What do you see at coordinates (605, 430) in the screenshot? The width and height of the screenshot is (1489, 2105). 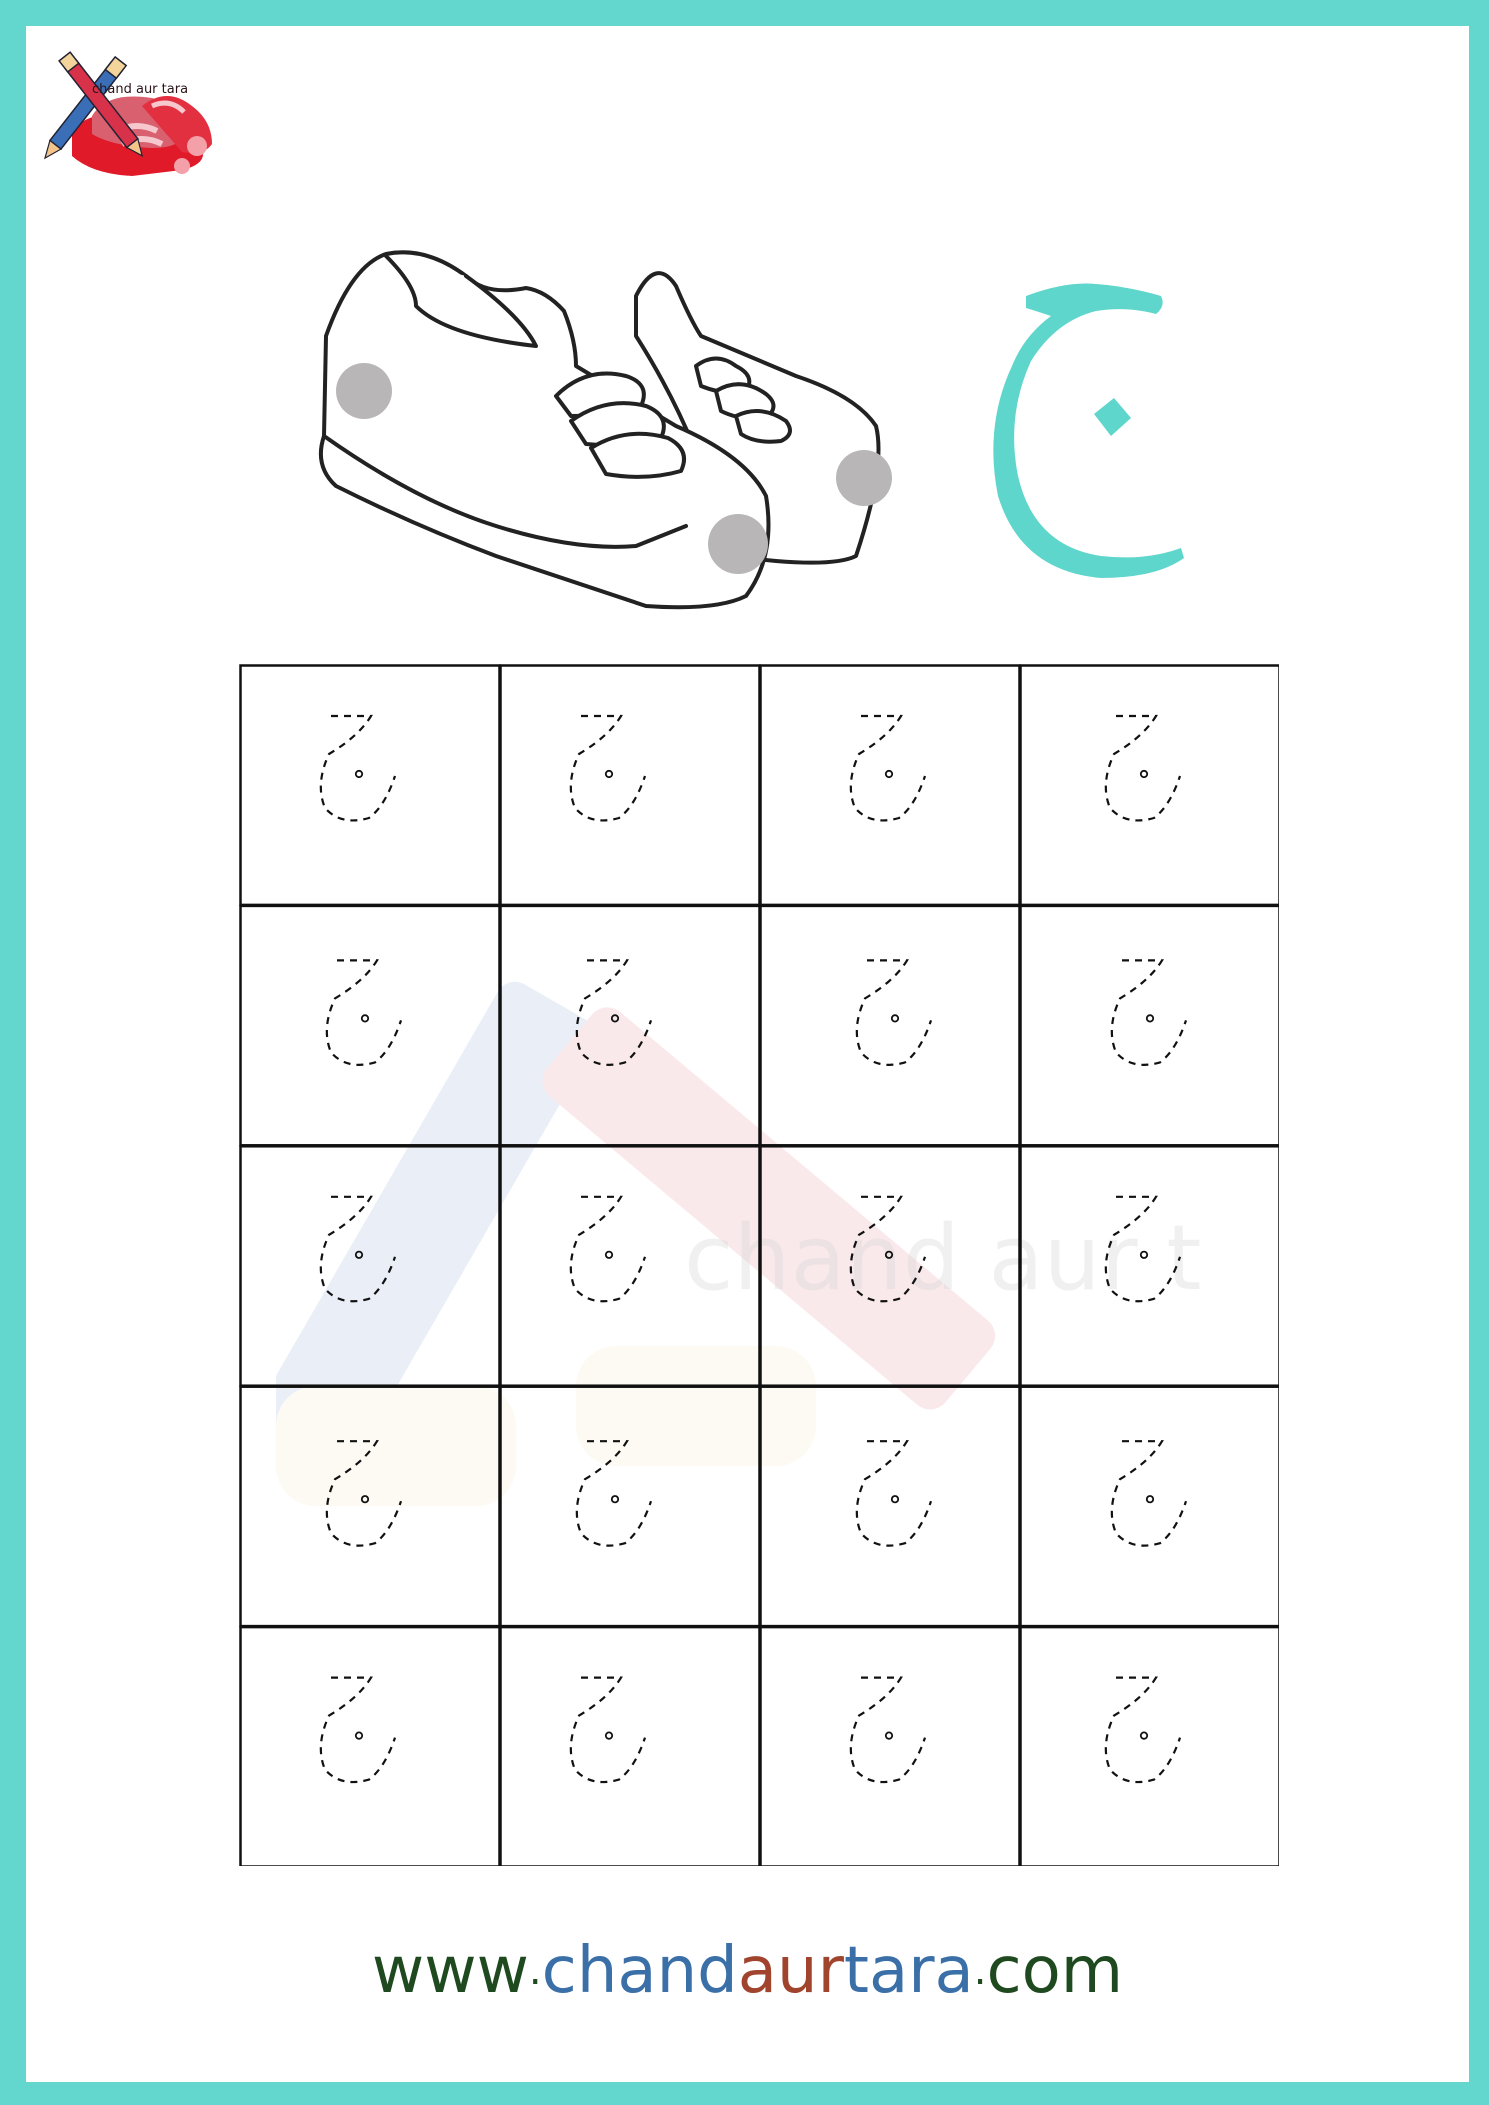 I see `shoes-illustration` at bounding box center [605, 430].